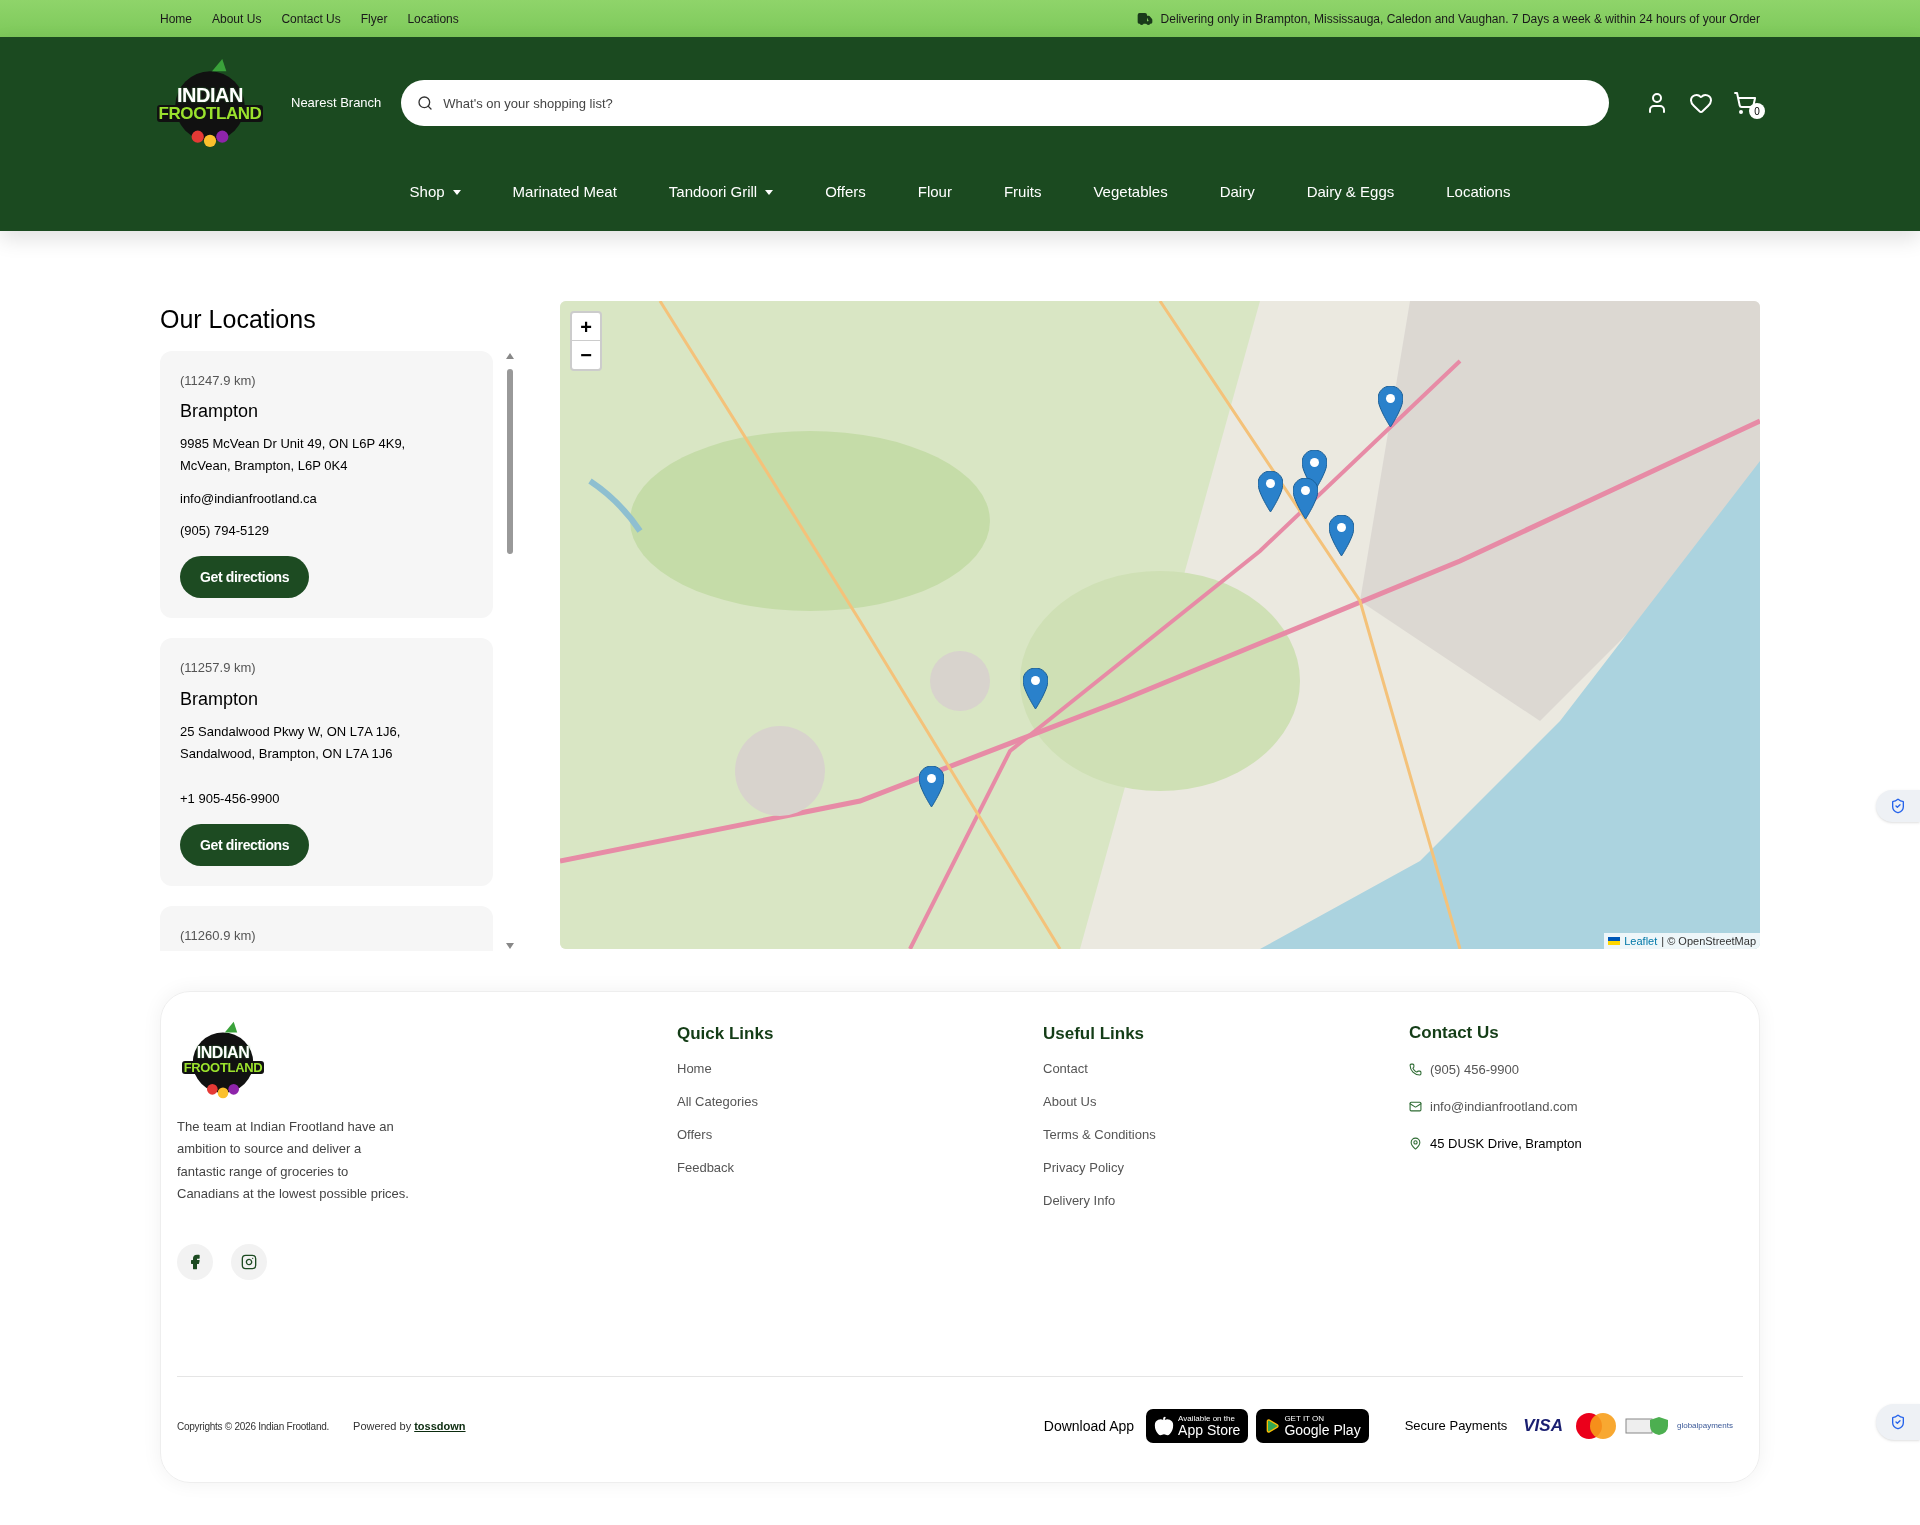  What do you see at coordinates (1614, 940) in the screenshot?
I see `flag-icon` at bounding box center [1614, 940].